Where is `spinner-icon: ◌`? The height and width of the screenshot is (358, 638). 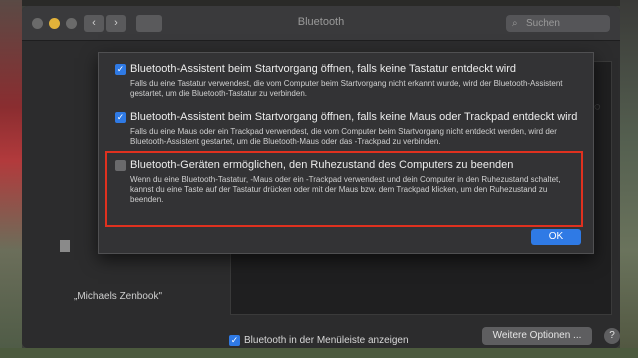
spinner-icon: ◌ is located at coordinates (597, 107).